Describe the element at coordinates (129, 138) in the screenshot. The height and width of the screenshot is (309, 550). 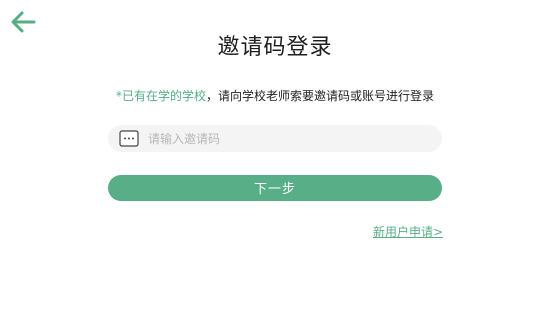
I see `keyboard-icon` at that location.